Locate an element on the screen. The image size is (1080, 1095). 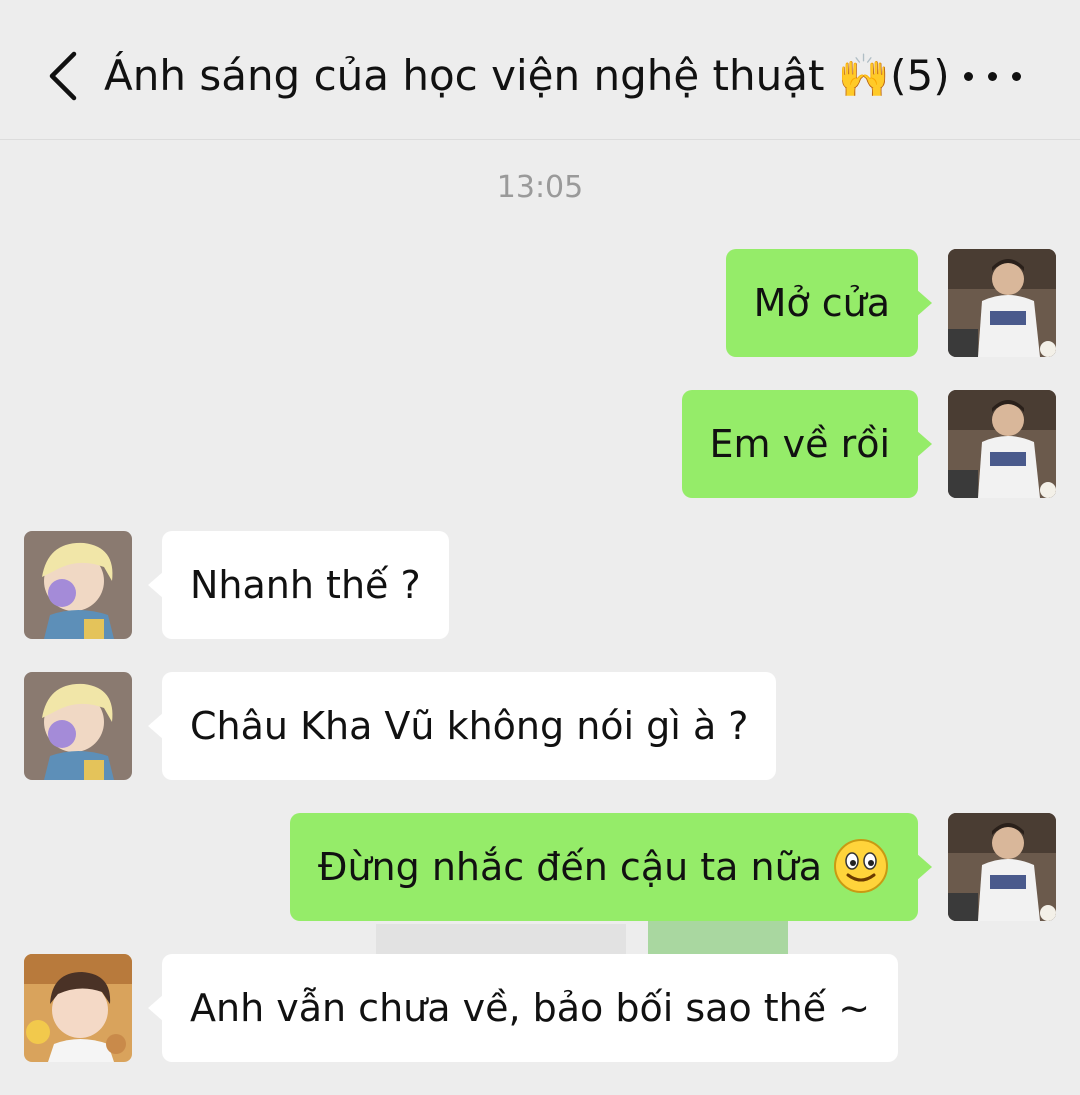
message-timestamp: 13:05 is located at coordinates (540, 187).